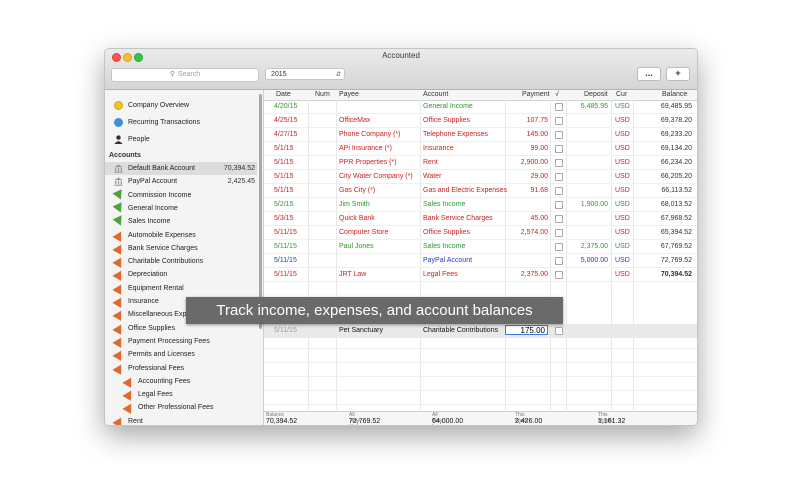 This screenshot has height=500, width=800. I want to click on sidebar-item-company-overview: Company Overview, so click(181, 105).